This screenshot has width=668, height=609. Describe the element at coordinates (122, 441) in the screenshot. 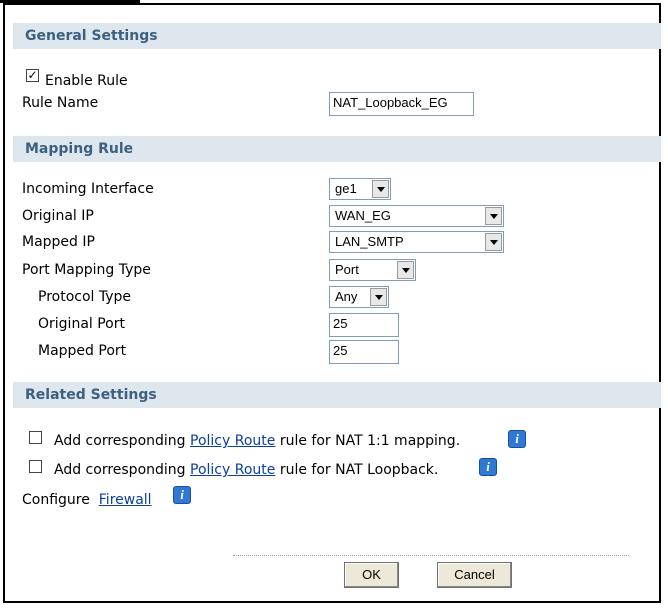

I see `row1-prefix: Add corresponding` at that location.